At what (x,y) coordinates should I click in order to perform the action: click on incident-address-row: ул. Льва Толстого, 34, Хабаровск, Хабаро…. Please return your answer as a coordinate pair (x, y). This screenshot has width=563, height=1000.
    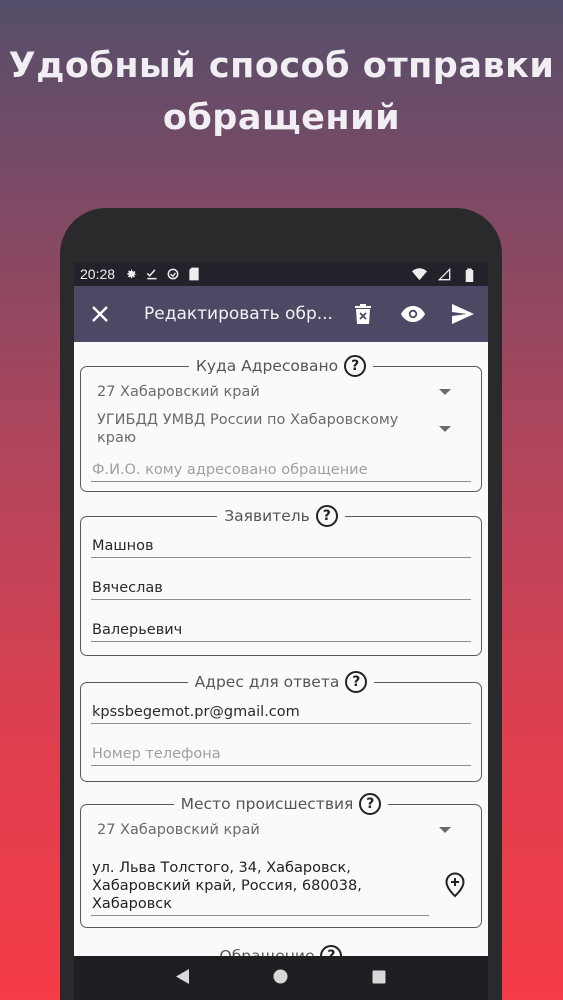
    Looking at the image, I should click on (281, 884).